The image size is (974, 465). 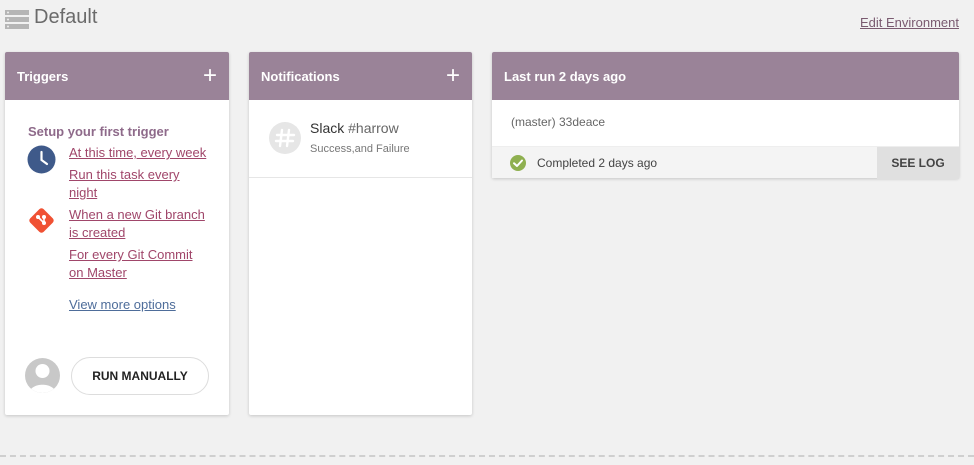 What do you see at coordinates (140, 376) in the screenshot?
I see `run-manually-button: RUN MANUALLY` at bounding box center [140, 376].